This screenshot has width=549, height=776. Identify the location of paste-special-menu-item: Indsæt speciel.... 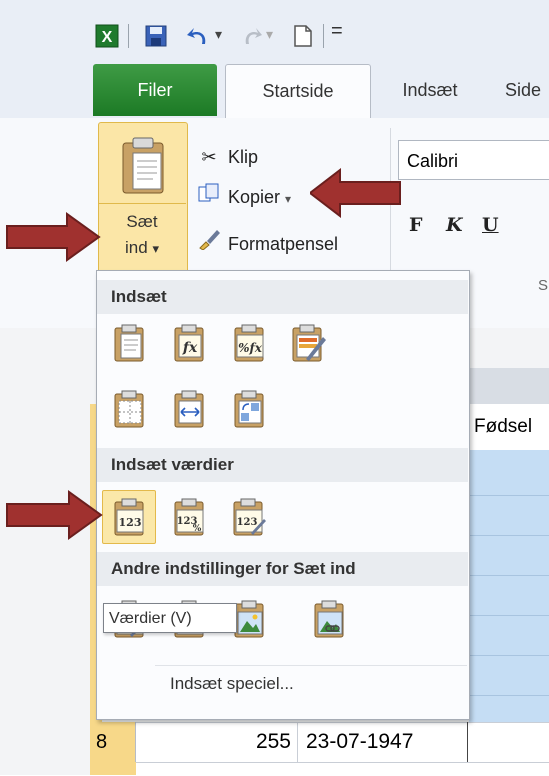
(232, 684).